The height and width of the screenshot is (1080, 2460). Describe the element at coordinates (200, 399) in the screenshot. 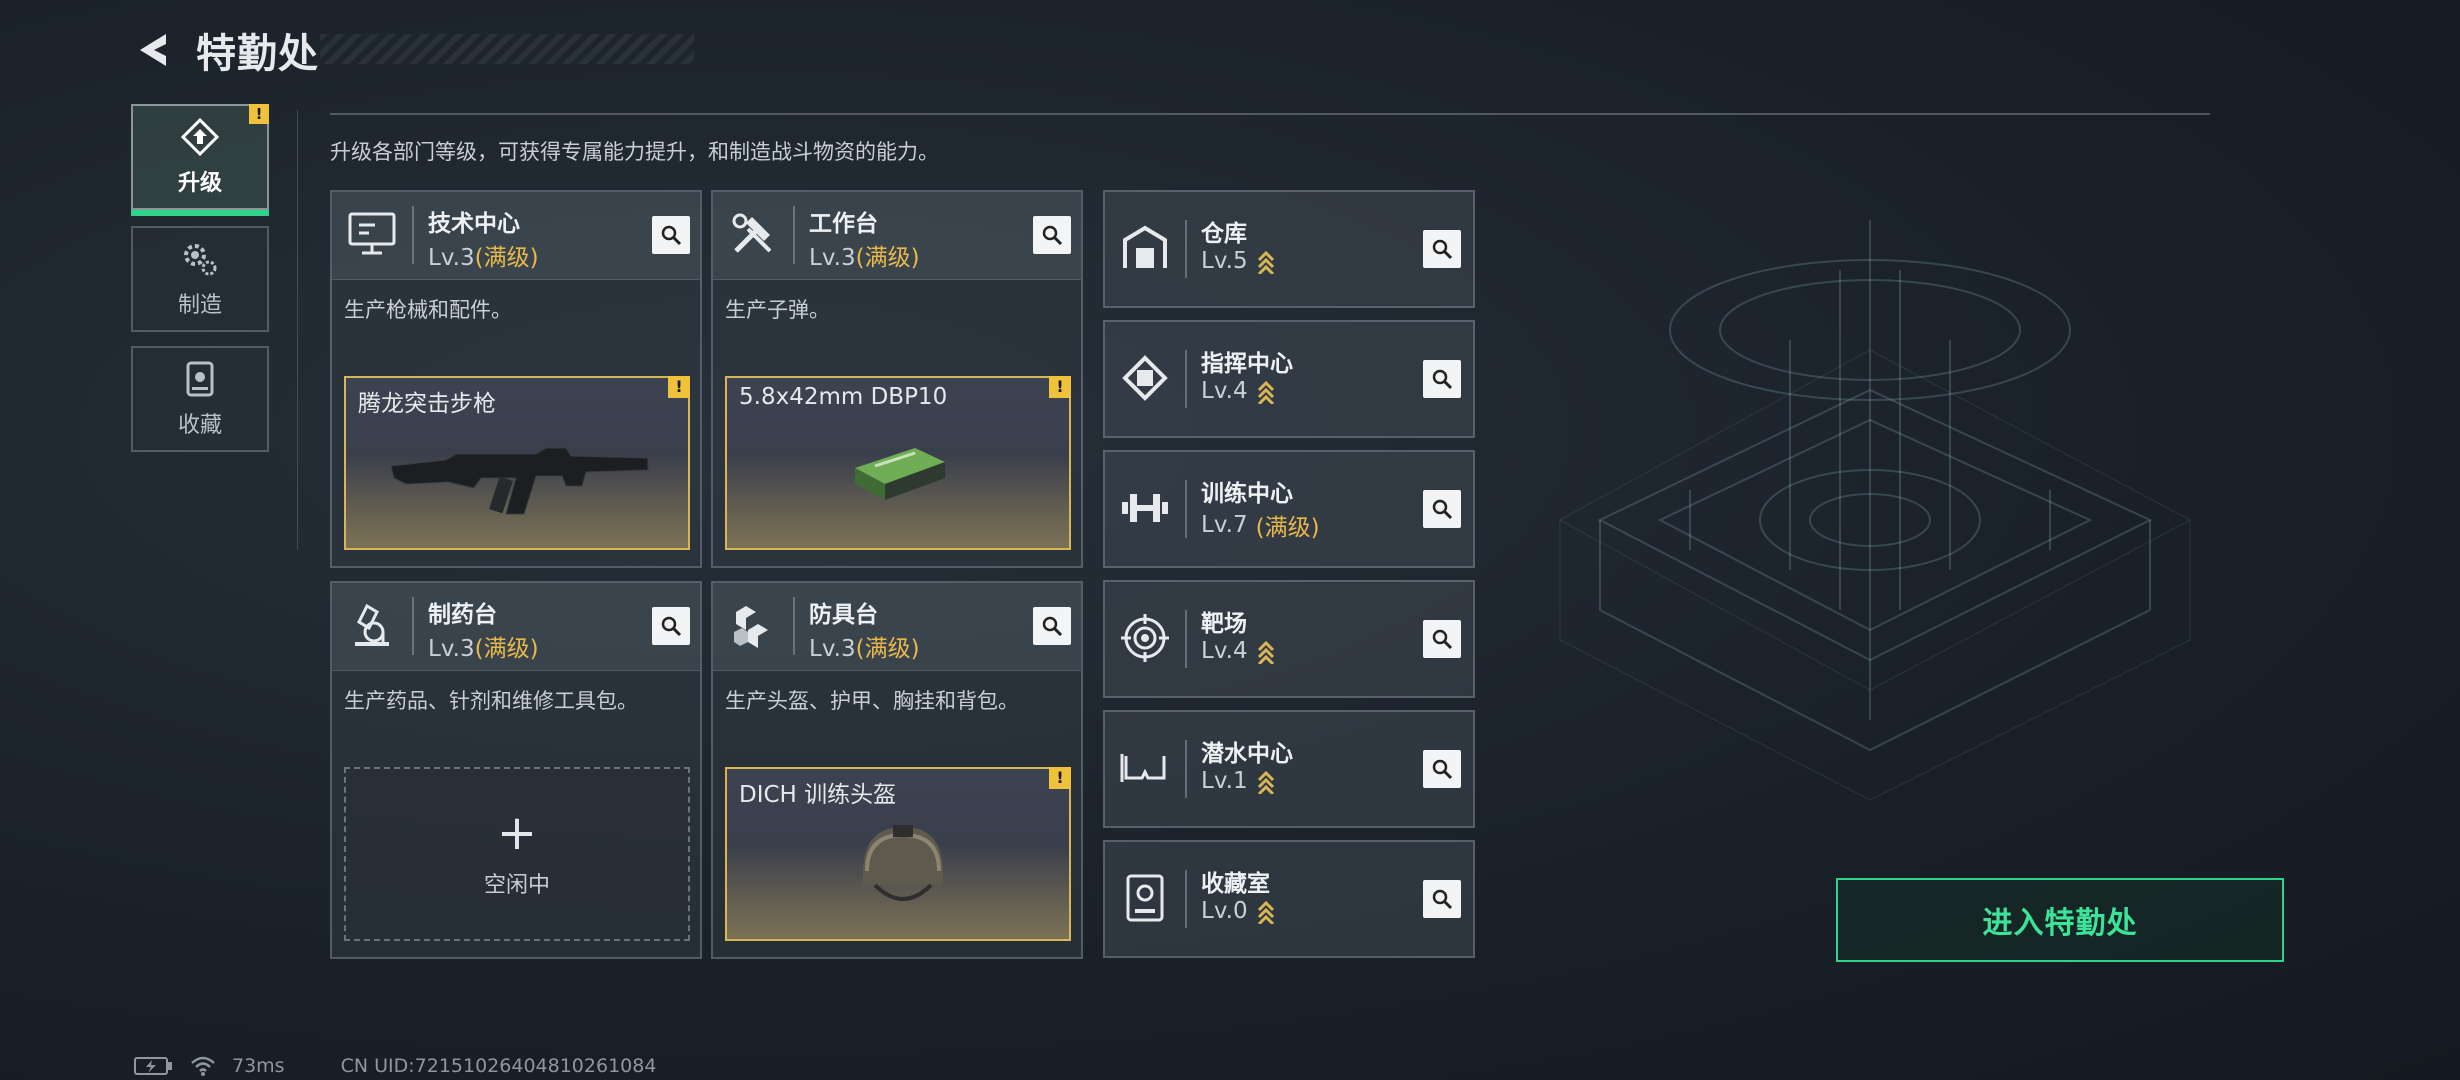

I see `tab-collection: 收藏` at that location.